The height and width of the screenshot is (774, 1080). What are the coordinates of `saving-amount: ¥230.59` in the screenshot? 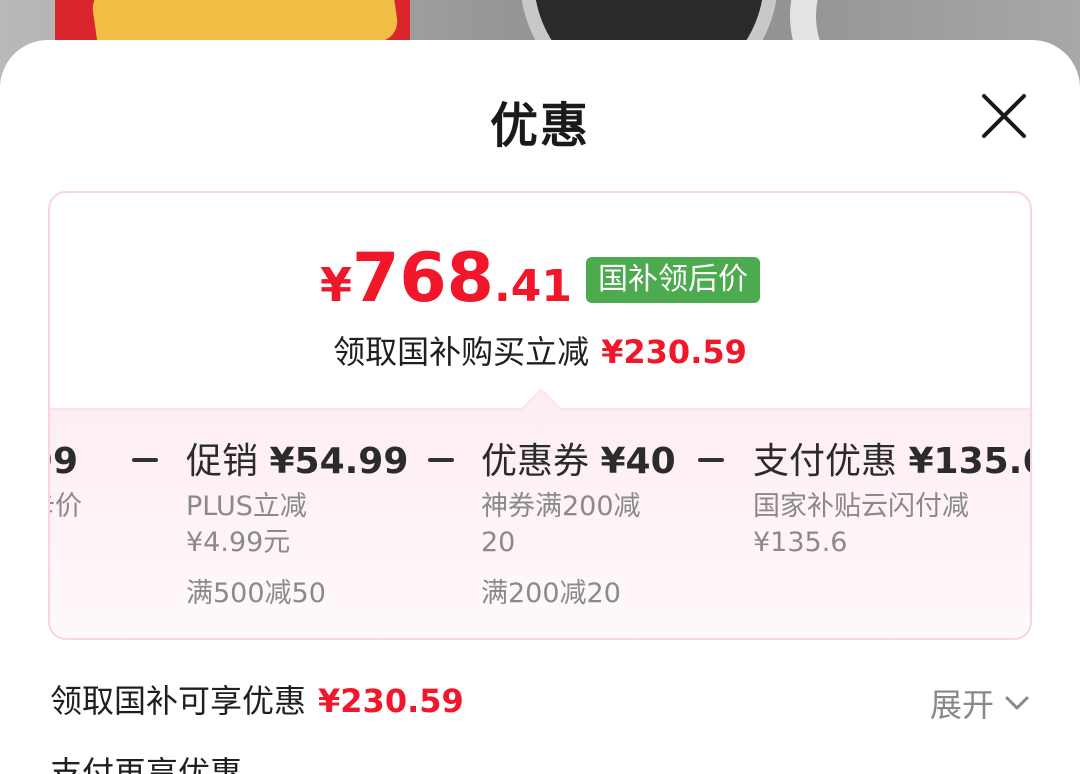 It's located at (674, 352).